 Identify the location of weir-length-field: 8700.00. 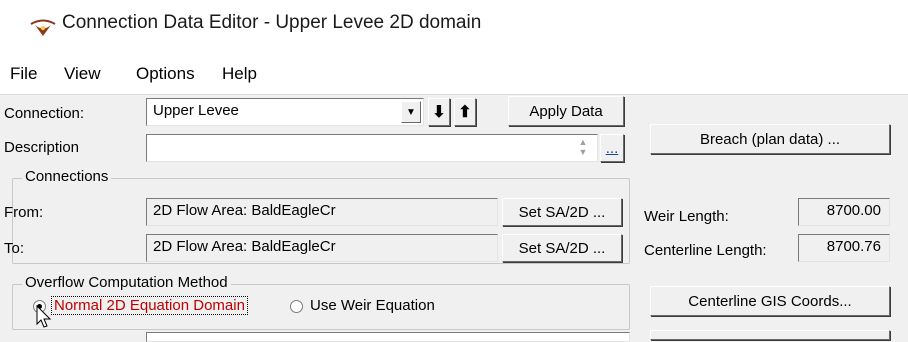
(844, 212).